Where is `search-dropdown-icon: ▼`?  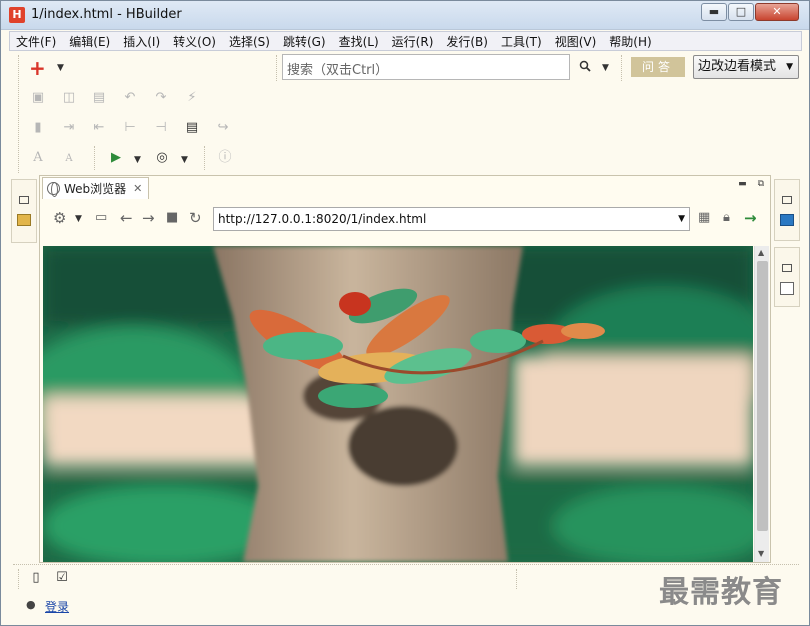
search-dropdown-icon: ▼ is located at coordinates (605, 68).